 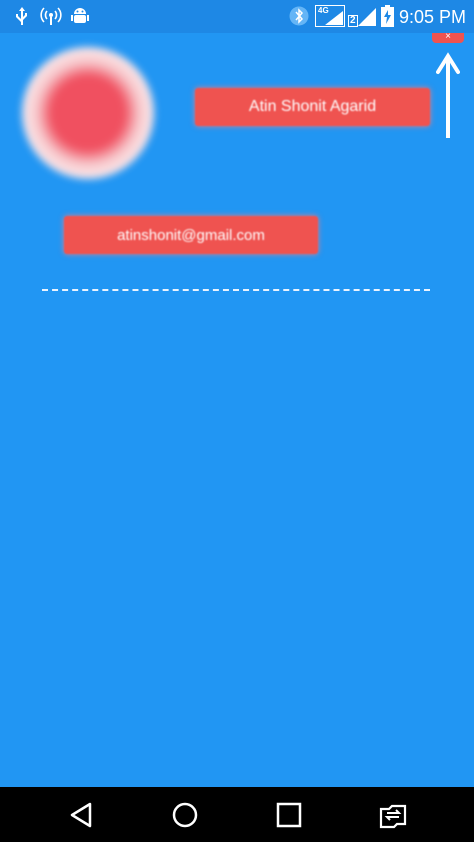 I want to click on profile-name-text: Atin Shonit Agarid, so click(x=312, y=106).